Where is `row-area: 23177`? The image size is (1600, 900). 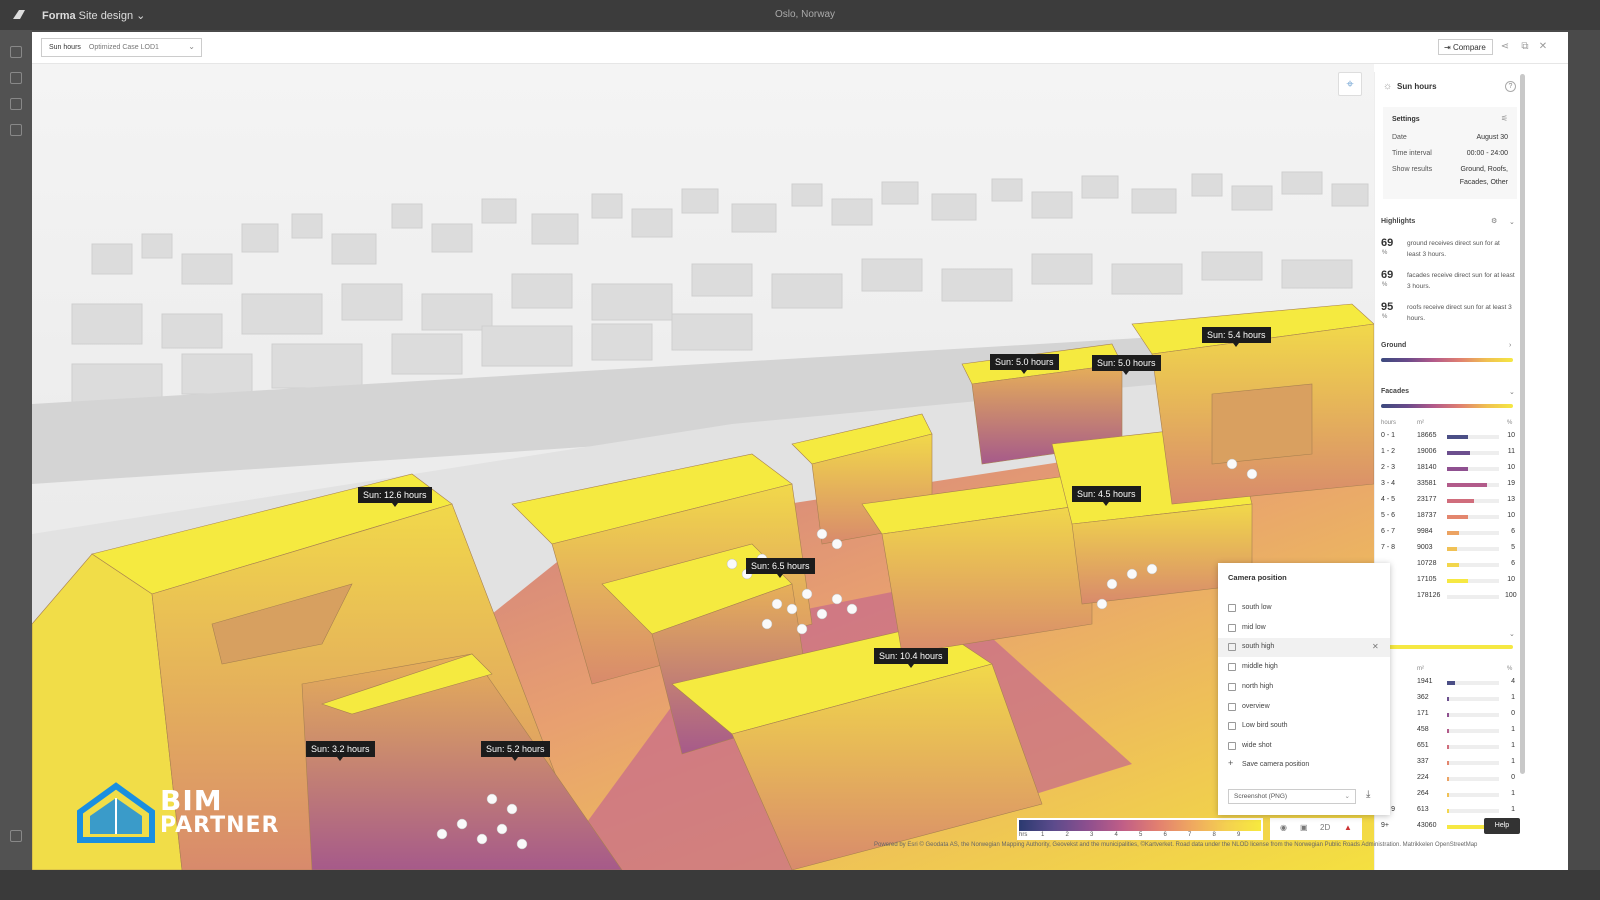
row-area: 23177 is located at coordinates (1427, 499).